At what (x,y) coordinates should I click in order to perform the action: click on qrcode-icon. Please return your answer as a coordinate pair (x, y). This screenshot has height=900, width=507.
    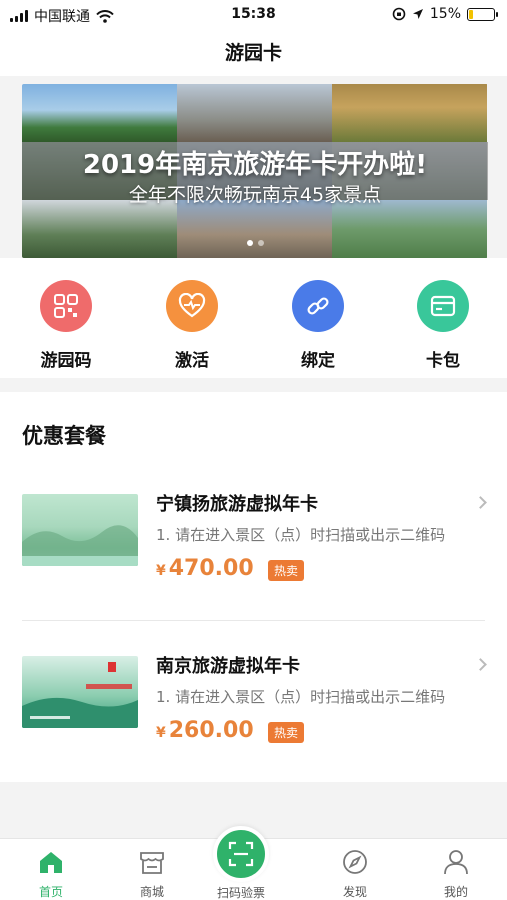
    Looking at the image, I should click on (66, 306).